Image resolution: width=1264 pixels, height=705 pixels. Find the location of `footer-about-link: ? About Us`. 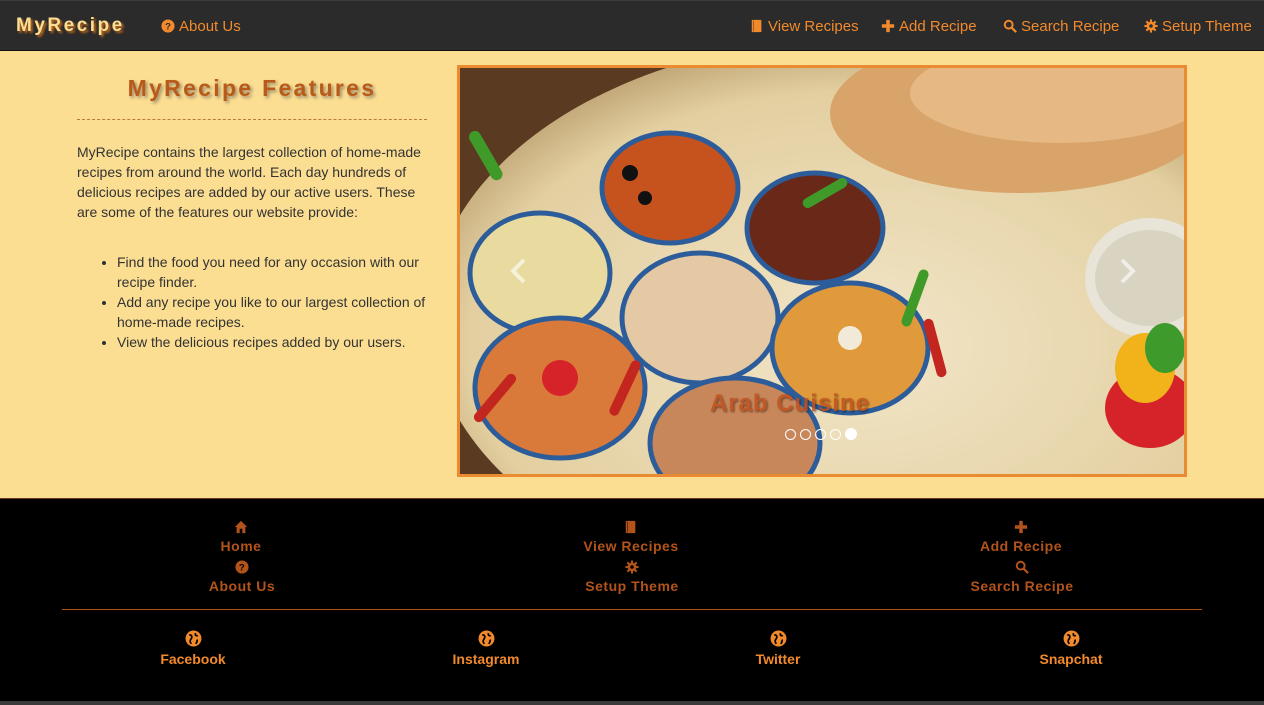

footer-about-link: ? About Us is located at coordinates (242, 577).